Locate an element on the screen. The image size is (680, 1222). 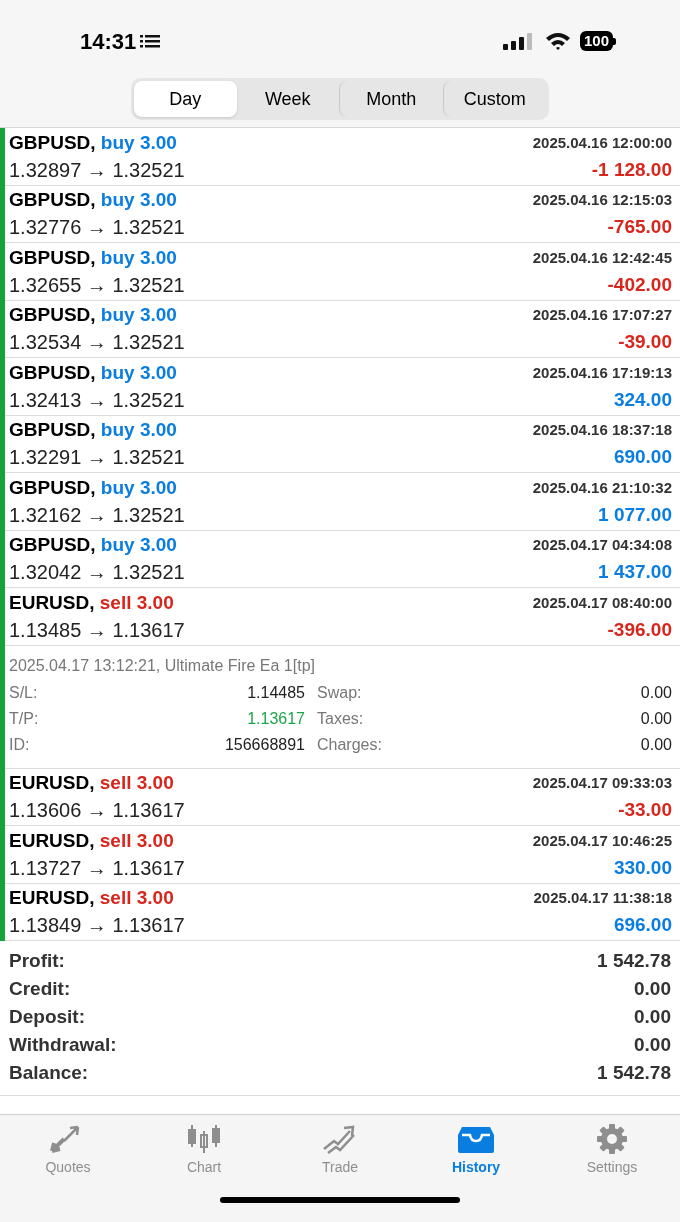
trade-profit: 696.00 is located at coordinates (642, 925).